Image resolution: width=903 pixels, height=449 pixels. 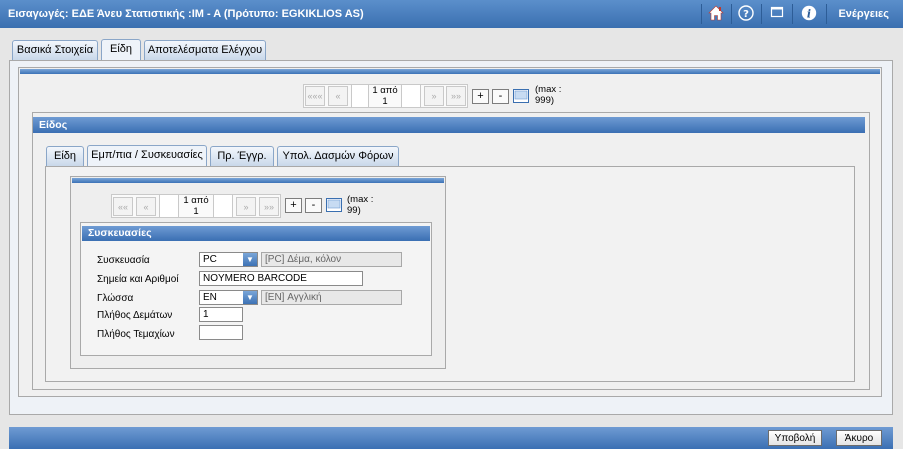 What do you see at coordinates (313, 205) in the screenshot?
I see `remove-package-button: -` at bounding box center [313, 205].